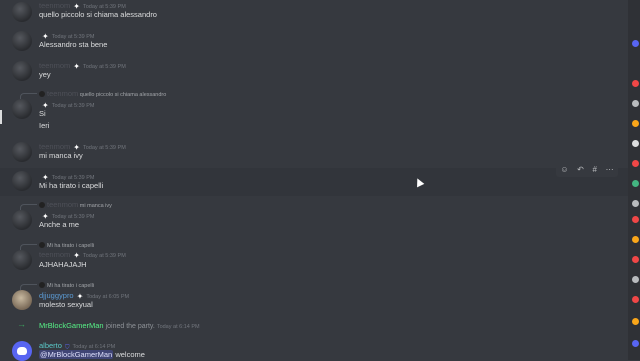  I want to click on message-text: Anche a me, so click(59, 224).